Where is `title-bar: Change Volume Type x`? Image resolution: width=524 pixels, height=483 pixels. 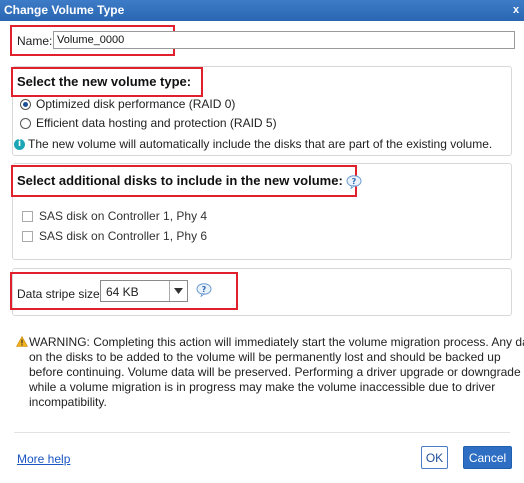 title-bar: Change Volume Type x is located at coordinates (262, 10).